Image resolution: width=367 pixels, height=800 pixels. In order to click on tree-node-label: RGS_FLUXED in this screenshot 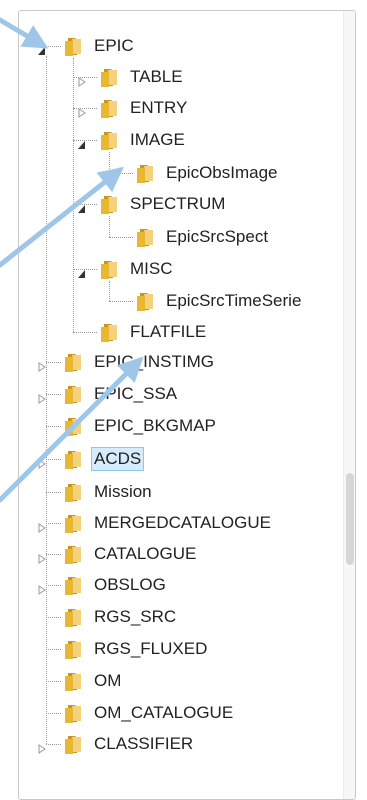, I will do `click(150, 649)`.